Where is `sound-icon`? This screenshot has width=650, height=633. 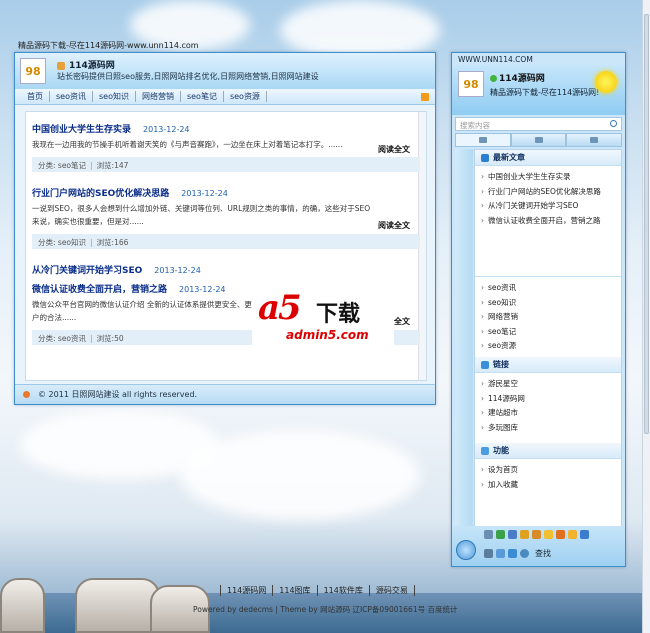 sound-icon is located at coordinates (500, 553).